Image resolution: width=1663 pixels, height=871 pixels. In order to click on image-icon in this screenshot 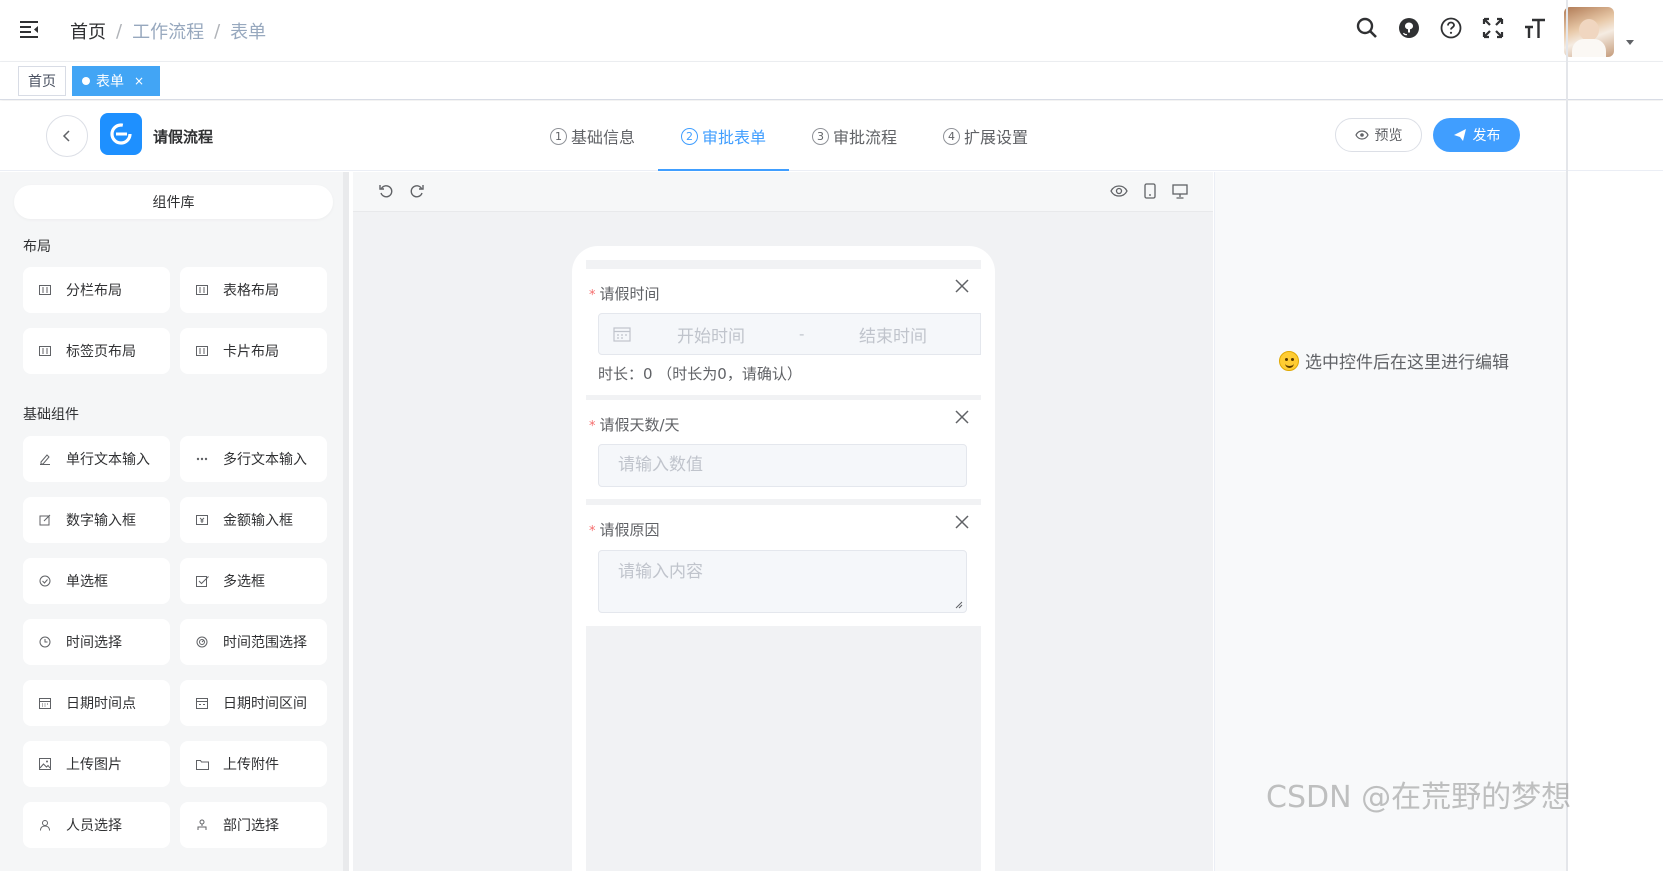, I will do `click(45, 764)`.